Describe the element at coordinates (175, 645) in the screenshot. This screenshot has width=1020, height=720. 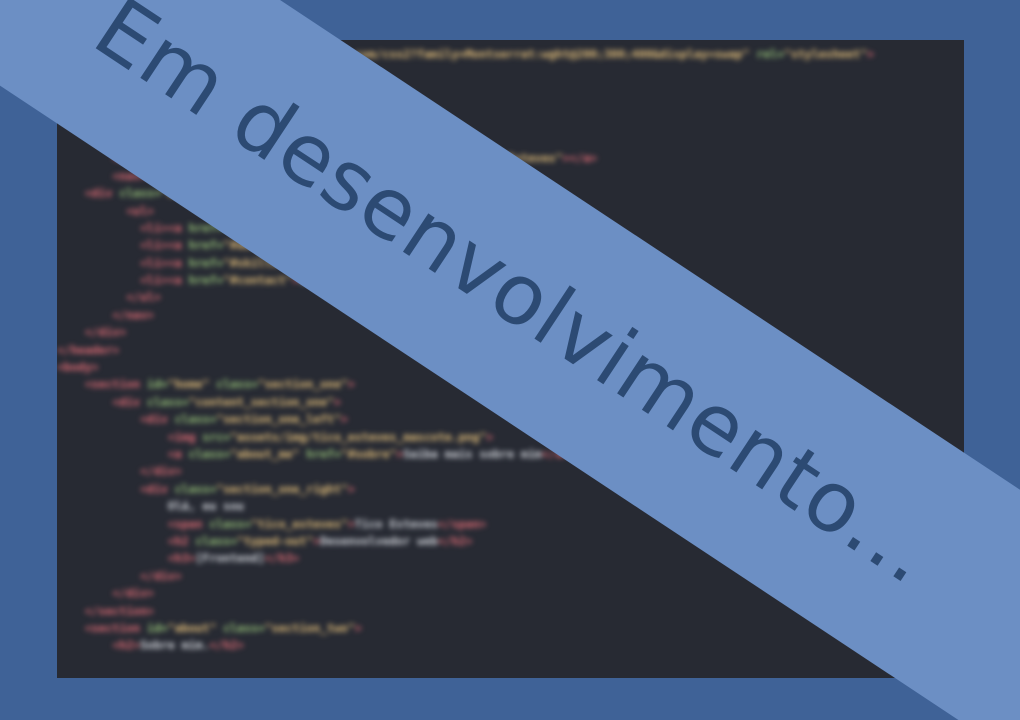
I see `code-token: Sobre mim.` at that location.